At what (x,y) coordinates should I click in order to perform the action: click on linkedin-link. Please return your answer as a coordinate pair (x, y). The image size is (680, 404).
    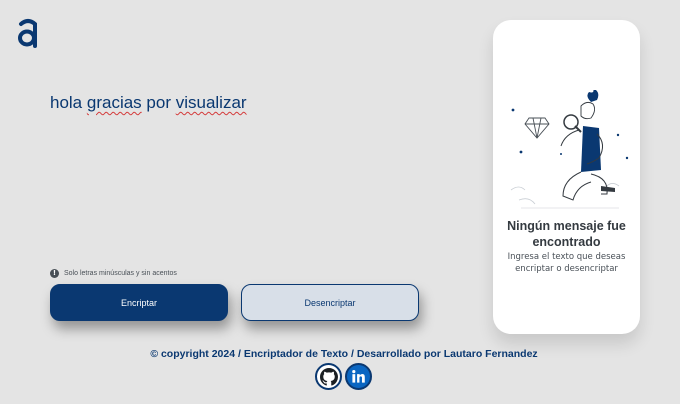
    Looking at the image, I should click on (358, 376).